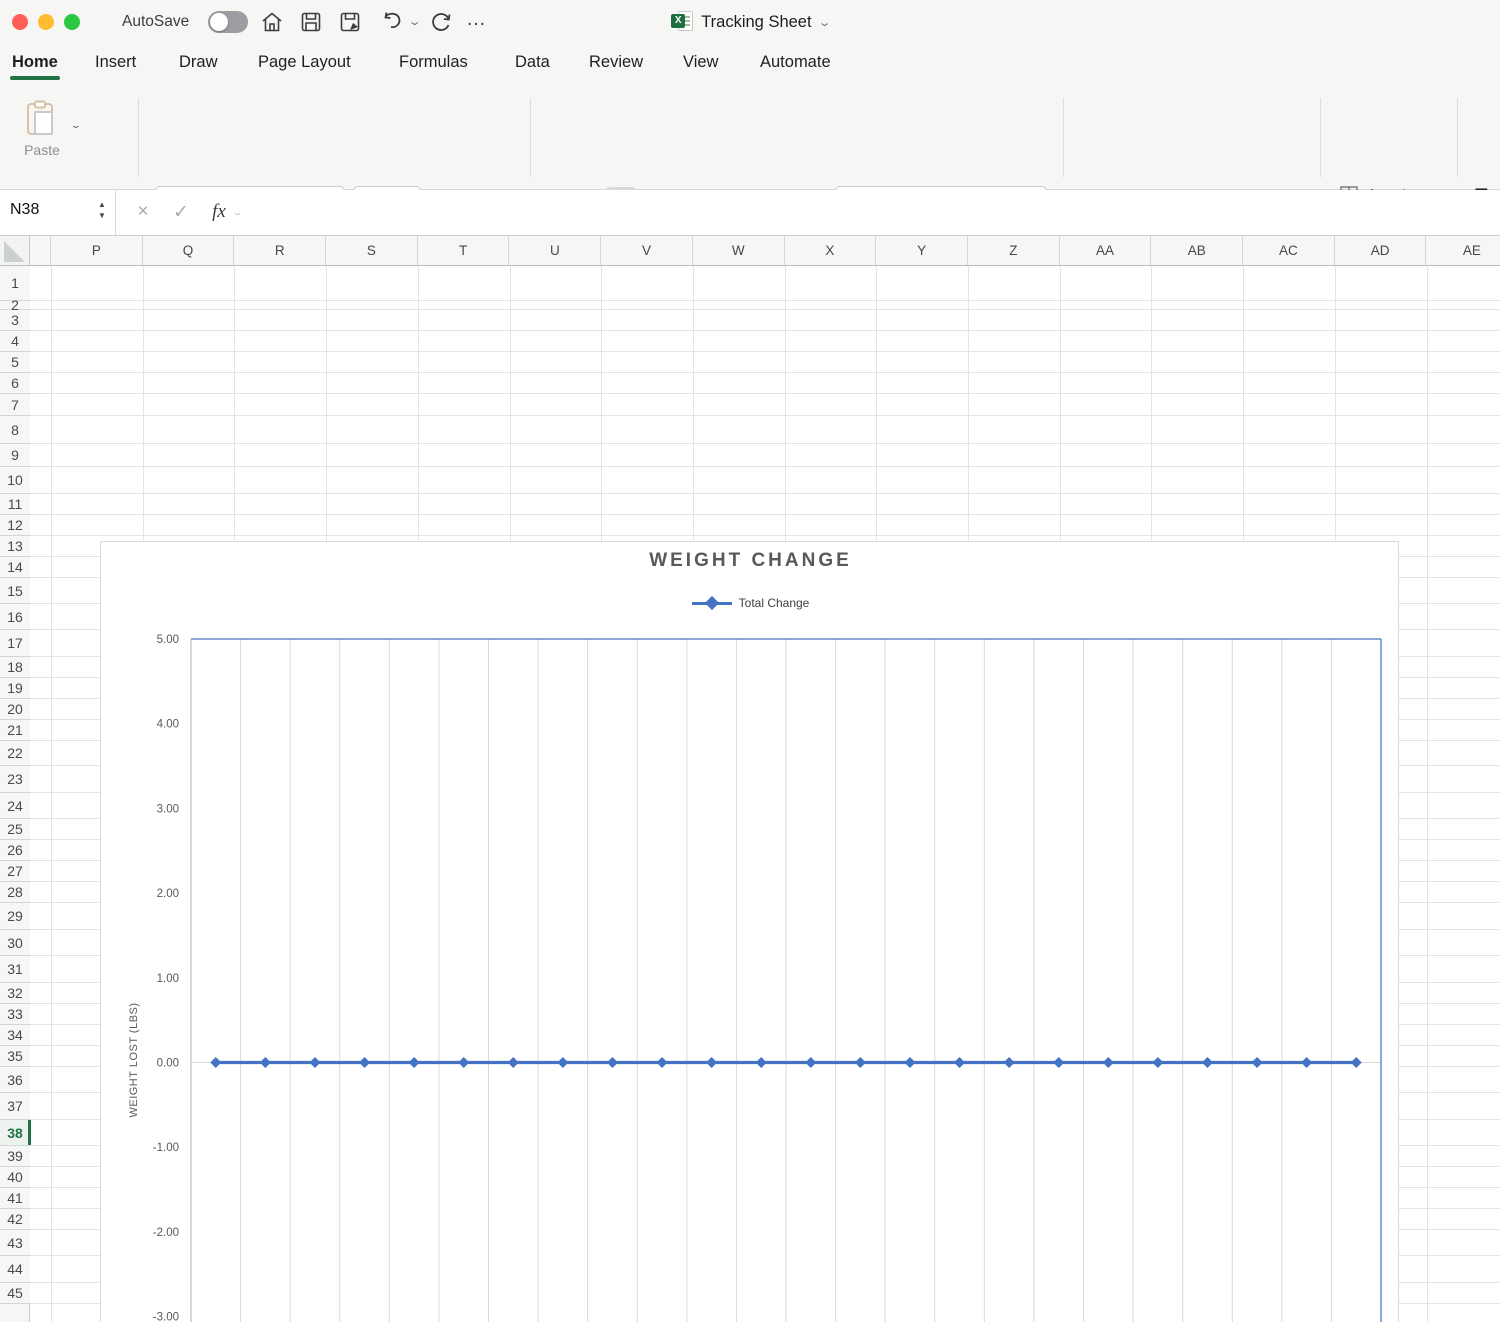 Image resolution: width=1500 pixels, height=1322 pixels. Describe the element at coordinates (15, 943) in the screenshot. I see `row-header-30: 30` at that location.